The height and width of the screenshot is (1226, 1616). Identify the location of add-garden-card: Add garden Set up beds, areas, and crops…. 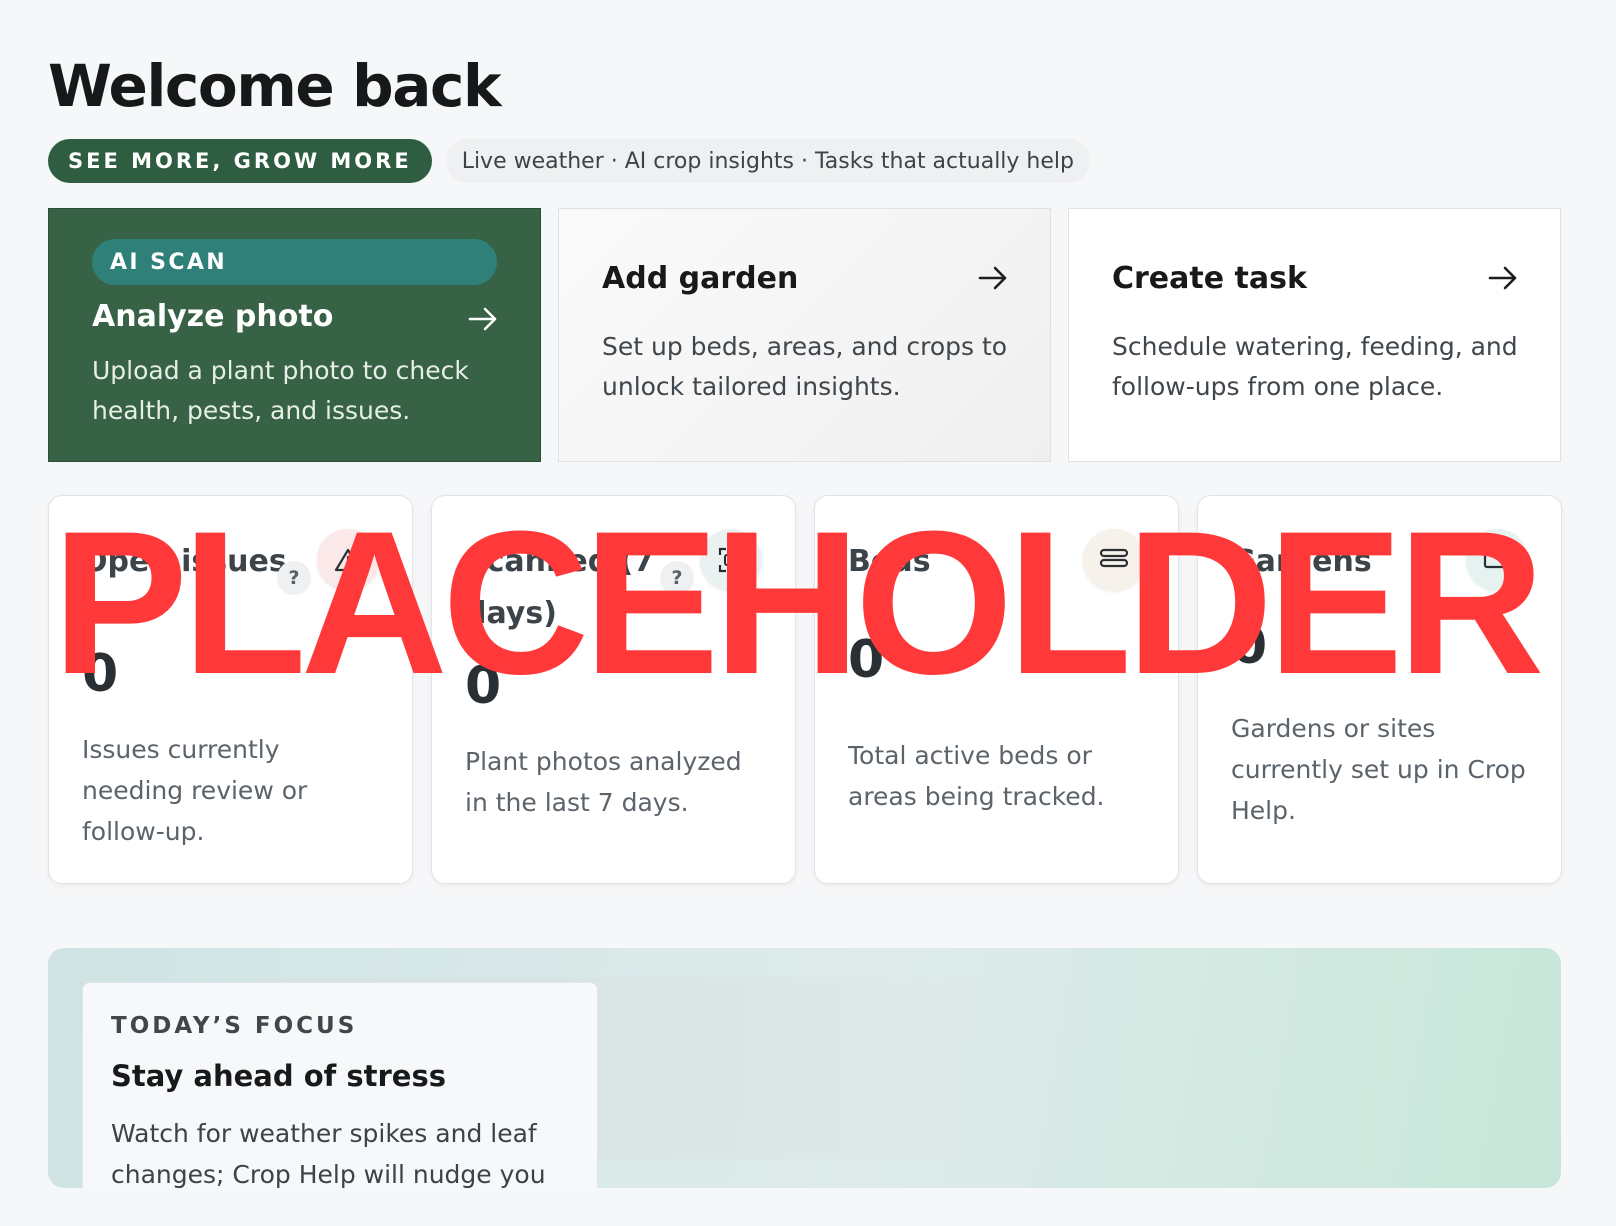
(804, 335).